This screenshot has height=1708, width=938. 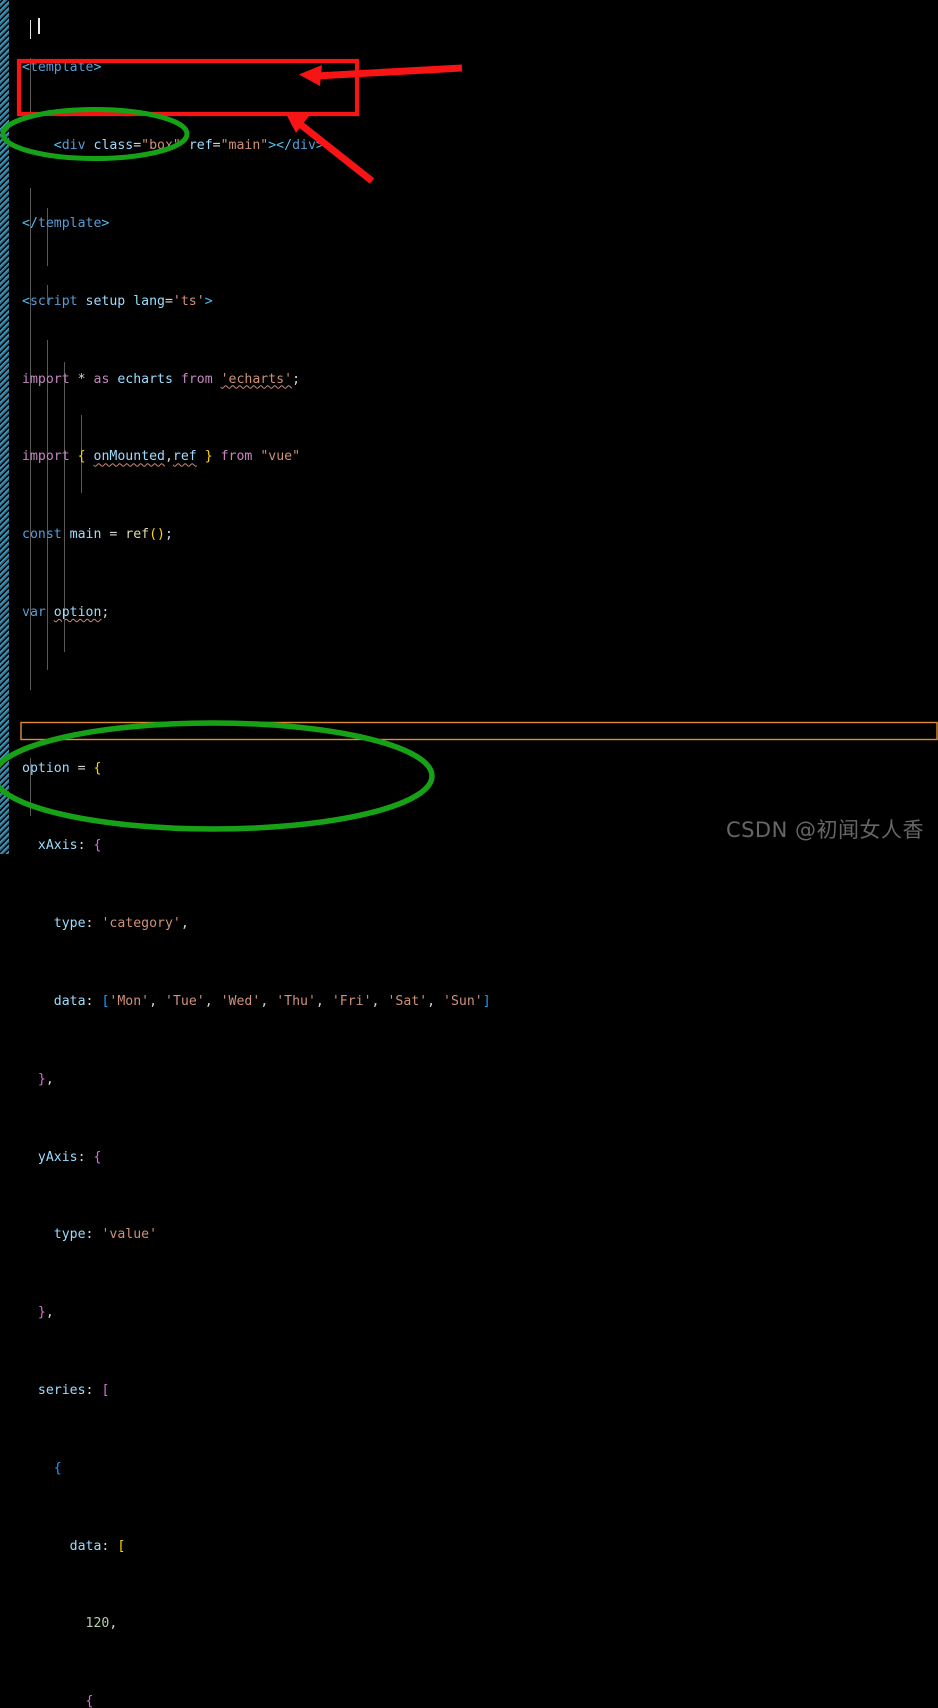 I want to click on code-line: option = {, so click(x=62, y=768).